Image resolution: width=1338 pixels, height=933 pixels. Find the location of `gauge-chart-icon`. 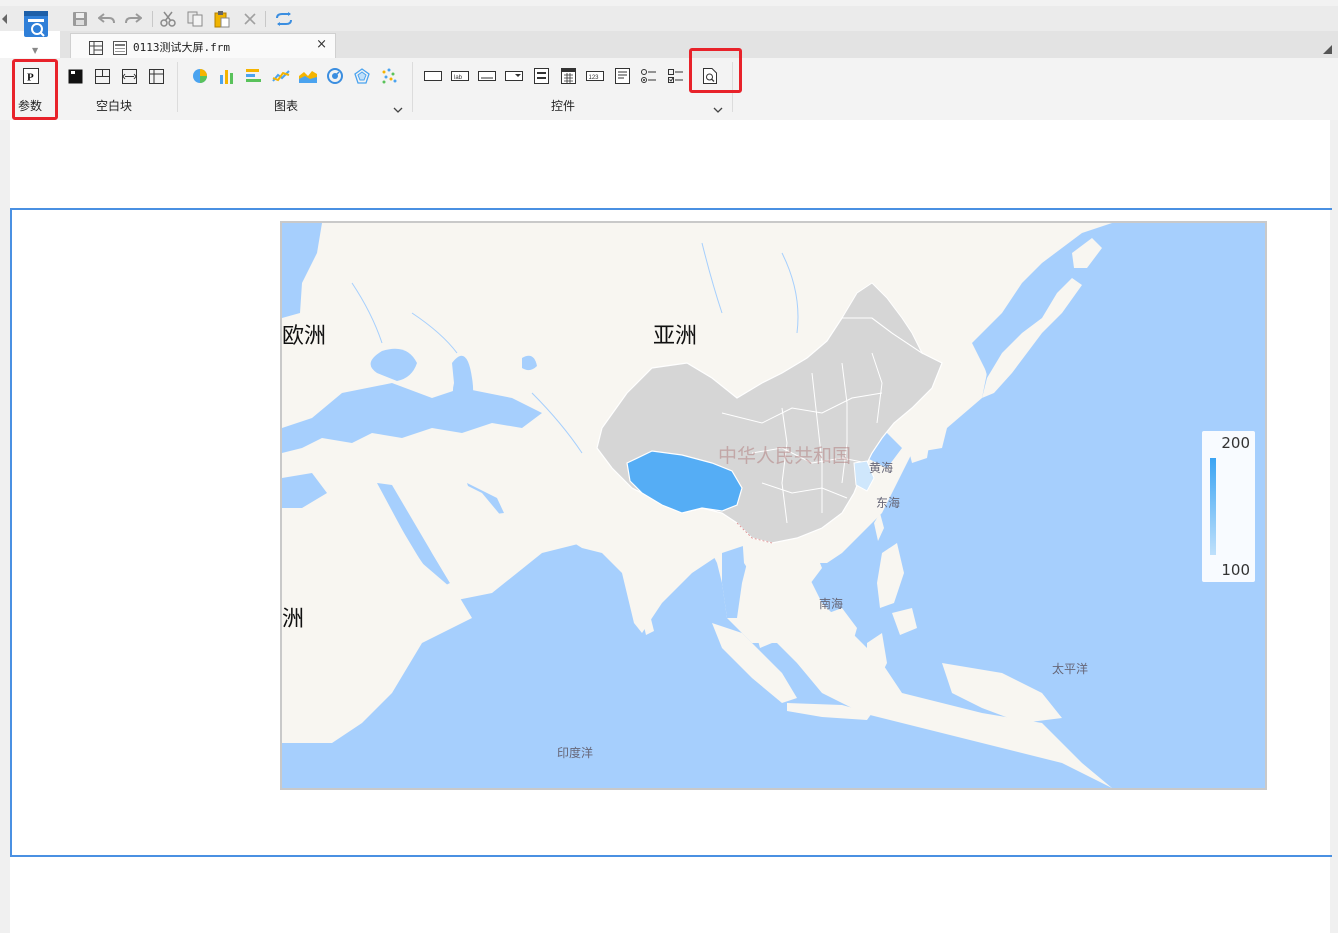

gauge-chart-icon is located at coordinates (335, 76).